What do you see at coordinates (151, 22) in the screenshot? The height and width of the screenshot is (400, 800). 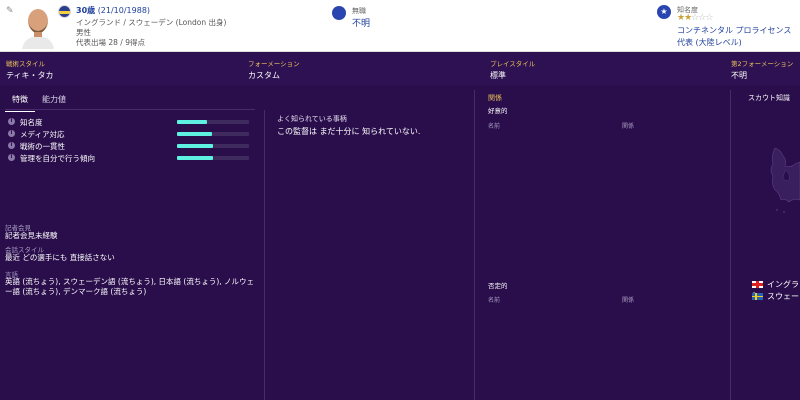 I see `nationality-text: イングランド / スウェーデン (London 出身)` at bounding box center [151, 22].